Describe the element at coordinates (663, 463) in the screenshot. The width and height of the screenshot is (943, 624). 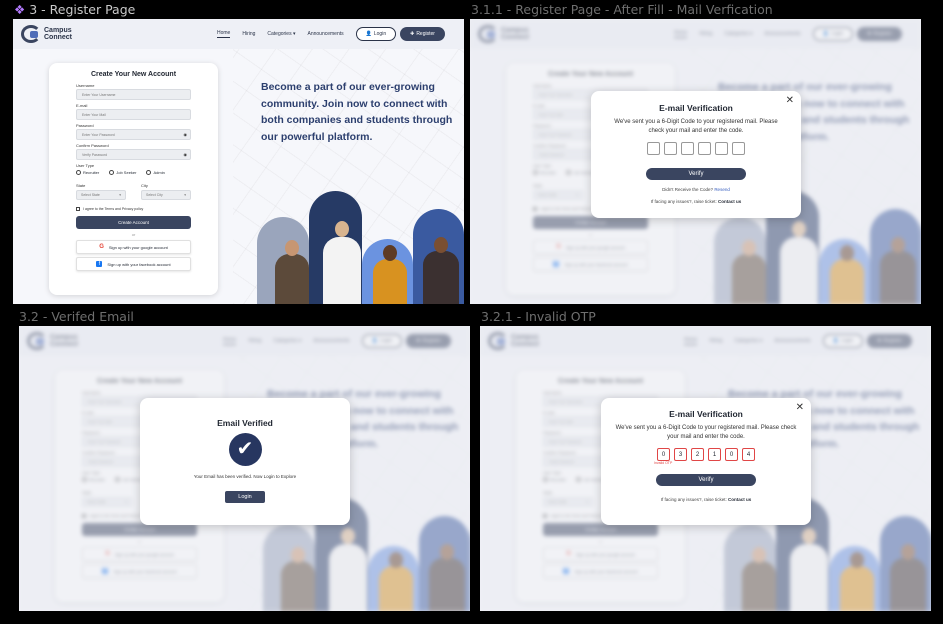
I see `invalid-otp-error: Invalid OTP` at that location.